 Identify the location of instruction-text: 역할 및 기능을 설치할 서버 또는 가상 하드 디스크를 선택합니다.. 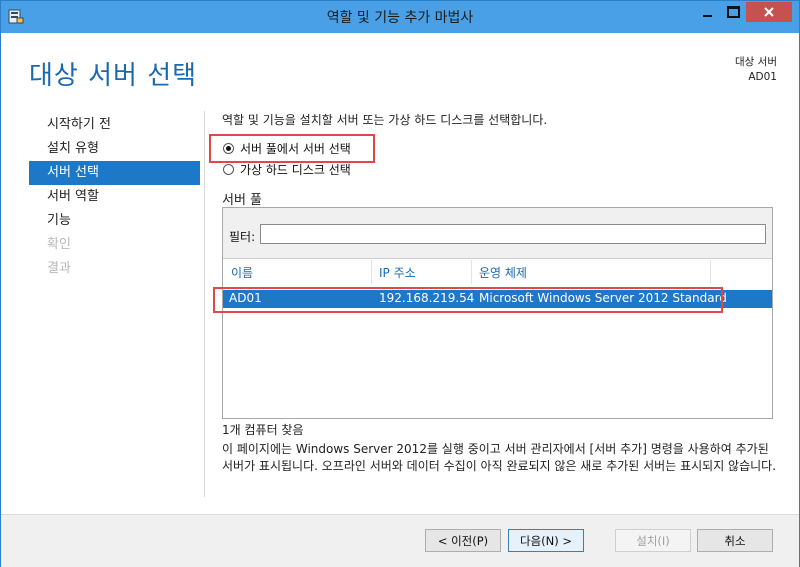
(385, 120).